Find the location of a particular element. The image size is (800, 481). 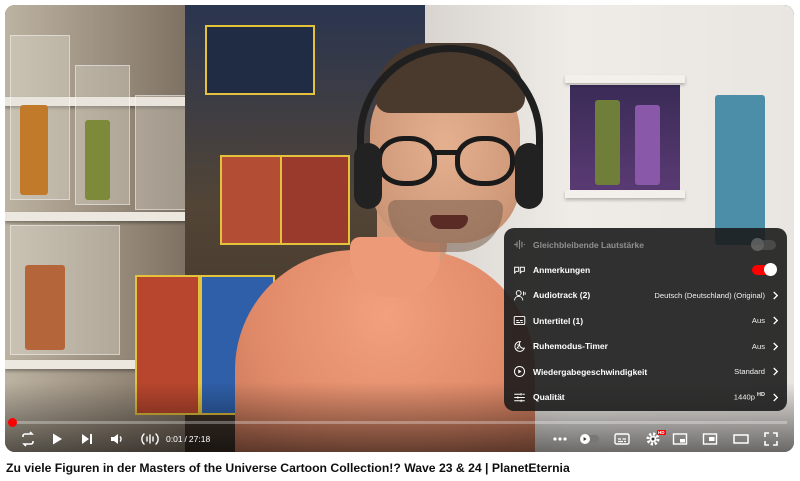

subtitles-button is located at coordinates (622, 439).